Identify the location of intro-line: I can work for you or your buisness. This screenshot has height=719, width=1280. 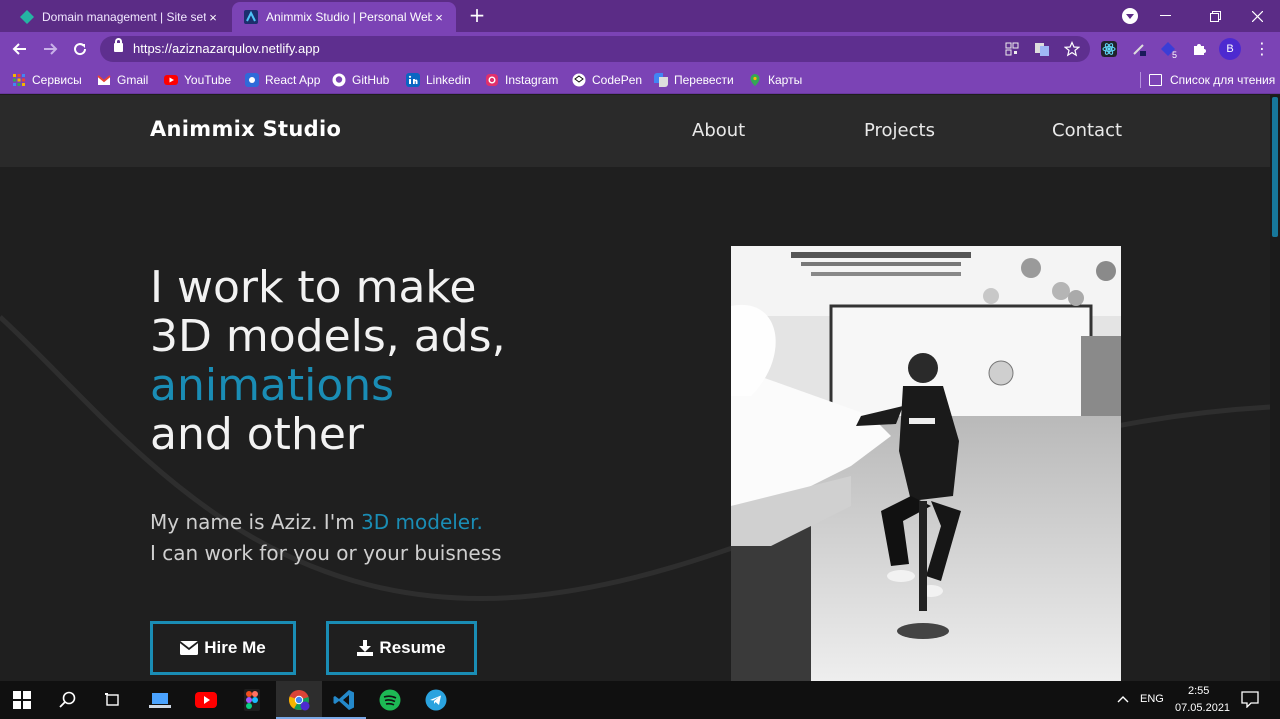
(326, 553).